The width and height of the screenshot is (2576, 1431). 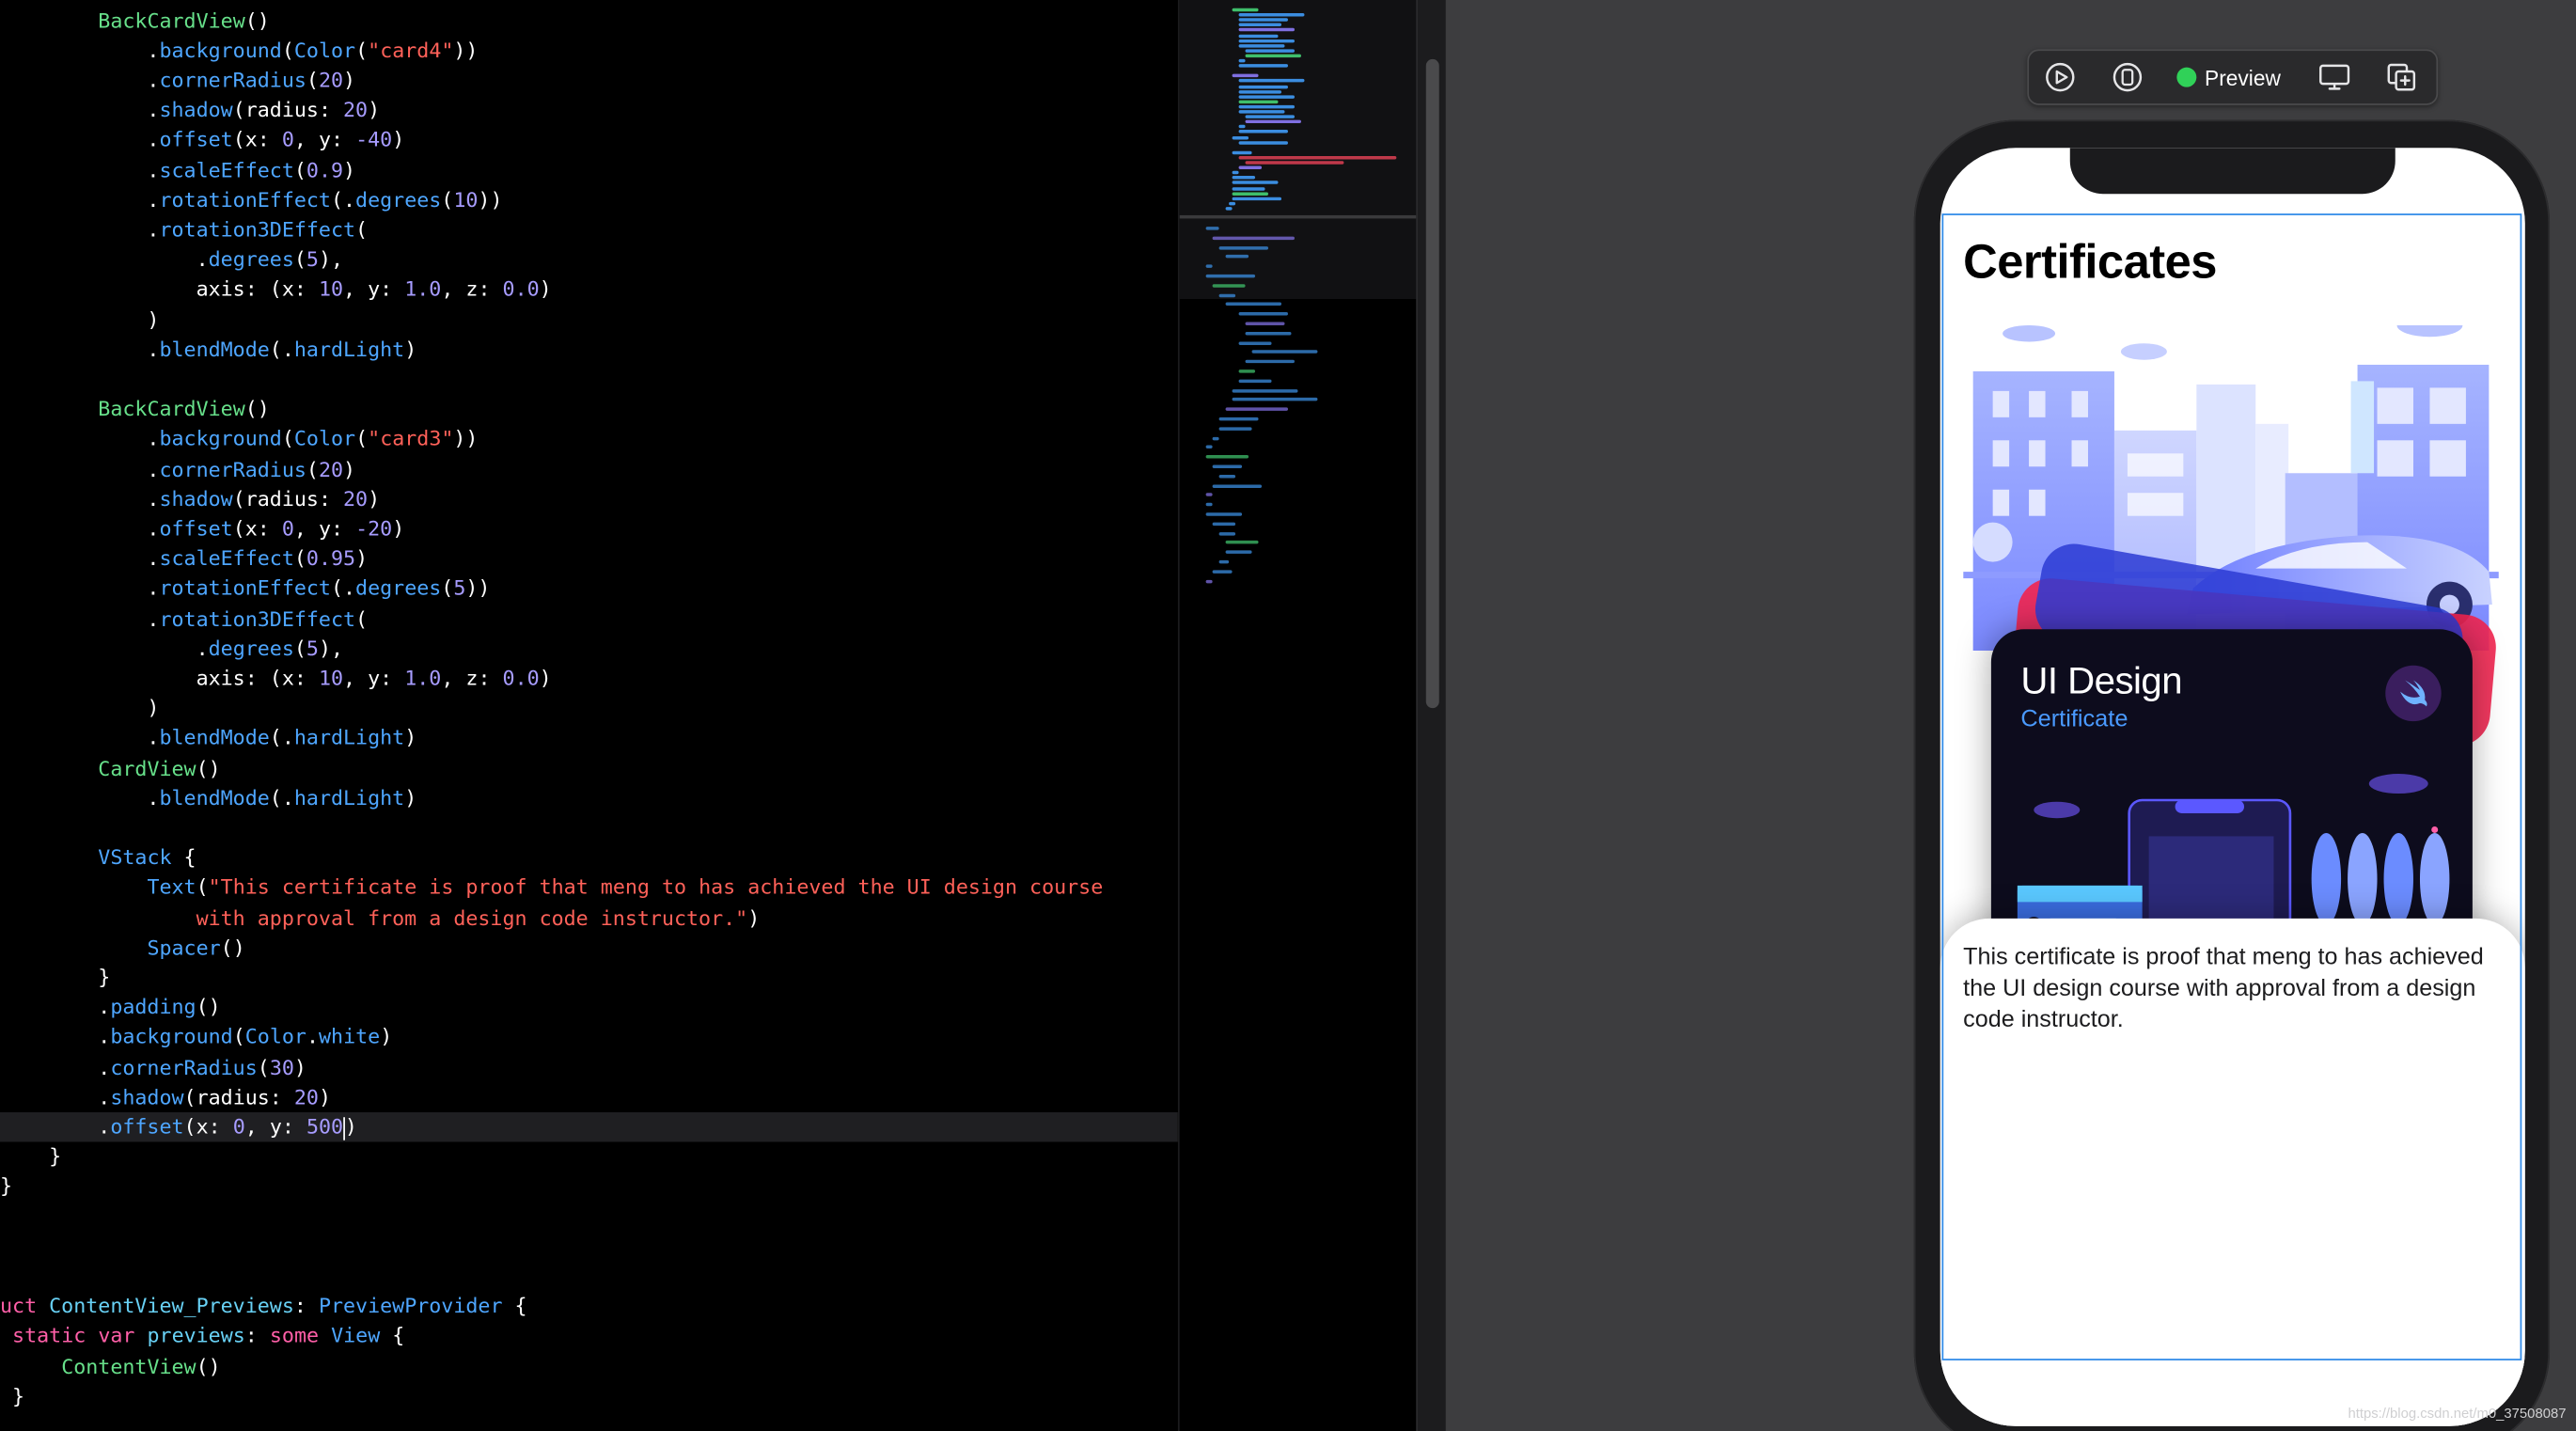 I want to click on code-token: 500, so click(x=325, y=1126).